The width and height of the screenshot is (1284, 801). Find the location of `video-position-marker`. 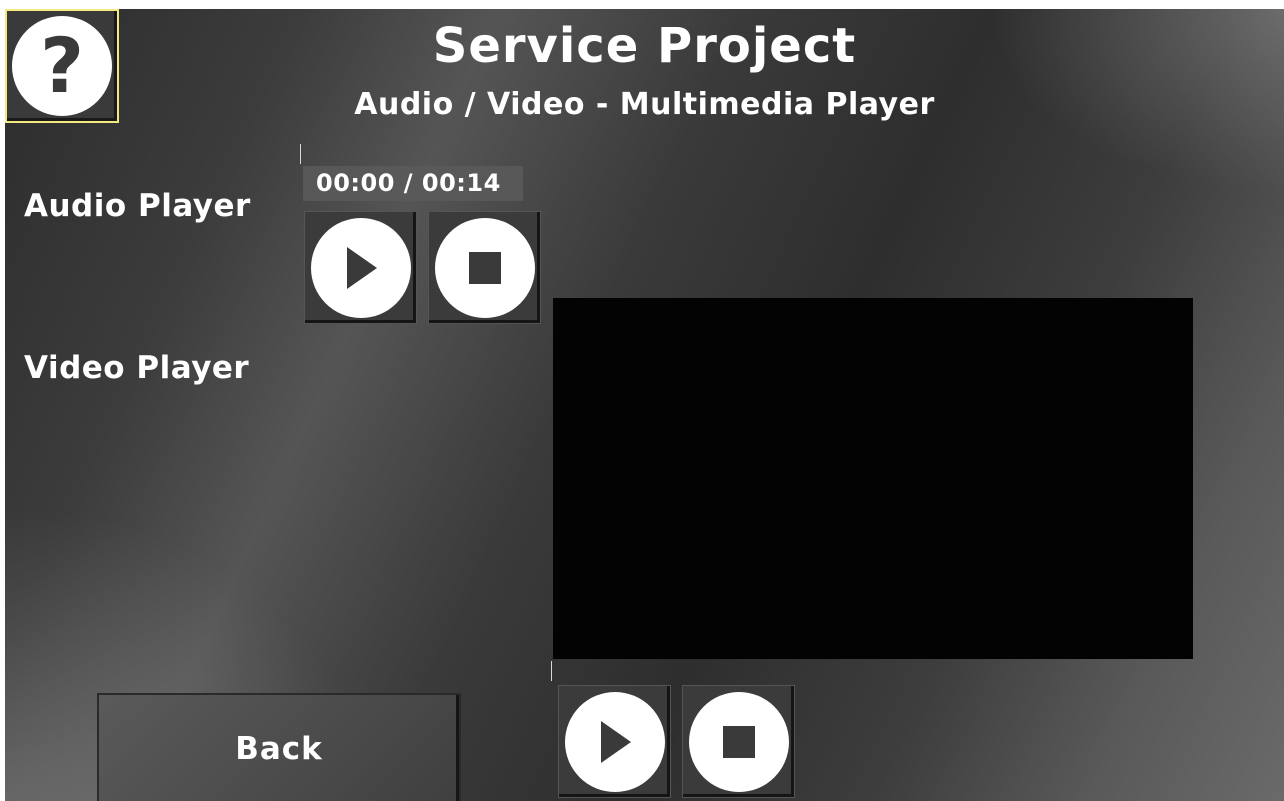

video-position-marker is located at coordinates (551, 671).